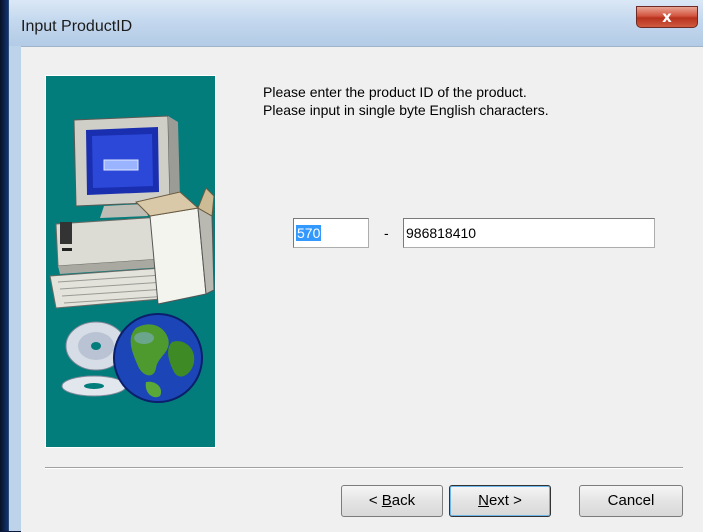 Image resolution: width=703 pixels, height=532 pixels. What do you see at coordinates (483, 500) in the screenshot?
I see `next-mnemonic: N` at bounding box center [483, 500].